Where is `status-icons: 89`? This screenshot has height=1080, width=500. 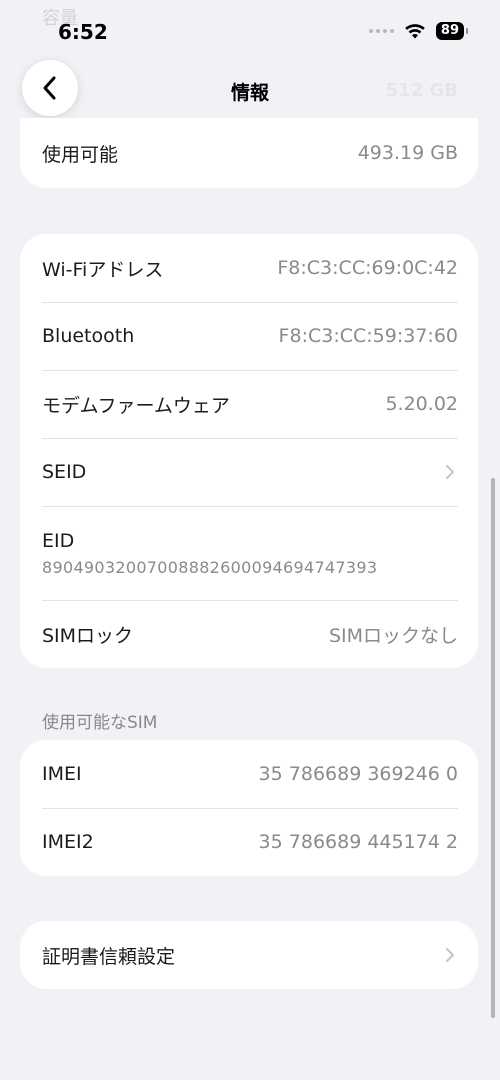 status-icons: 89 is located at coordinates (418, 31).